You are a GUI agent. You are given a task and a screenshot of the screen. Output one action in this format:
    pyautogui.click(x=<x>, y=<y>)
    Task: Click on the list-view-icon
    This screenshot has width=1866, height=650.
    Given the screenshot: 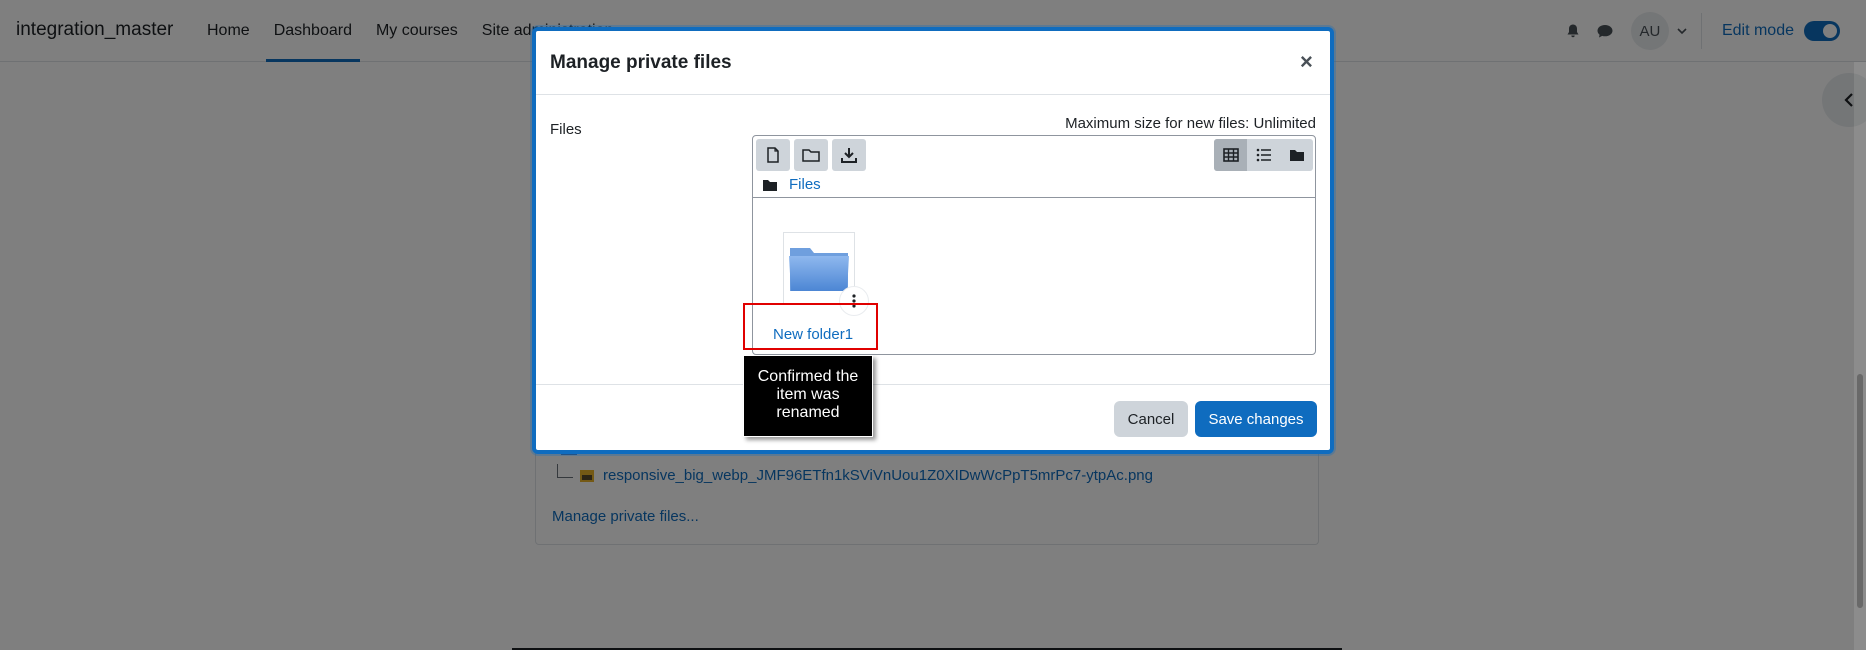 What is the action you would take?
    pyautogui.click(x=1263, y=155)
    